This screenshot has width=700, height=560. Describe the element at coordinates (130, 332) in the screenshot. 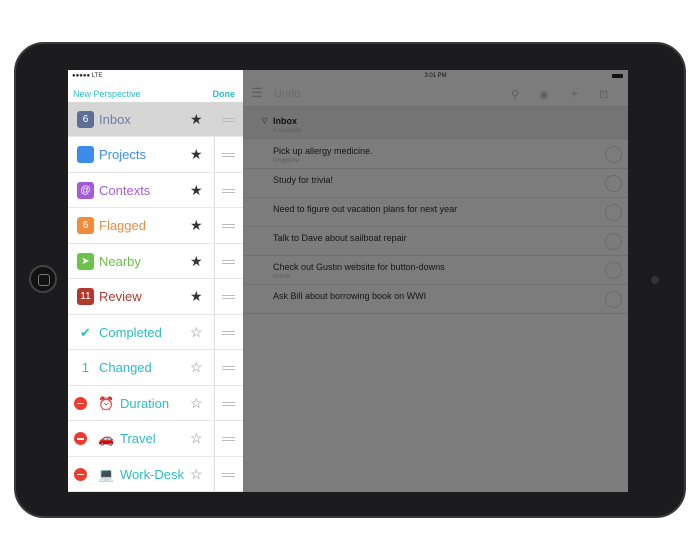

I see `sidebar-item-label: Completed` at that location.